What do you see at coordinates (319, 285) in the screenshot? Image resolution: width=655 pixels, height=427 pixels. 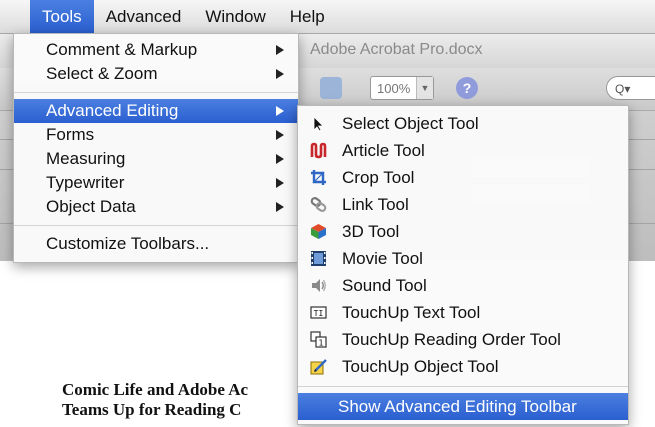 I see `sound-icon` at bounding box center [319, 285].